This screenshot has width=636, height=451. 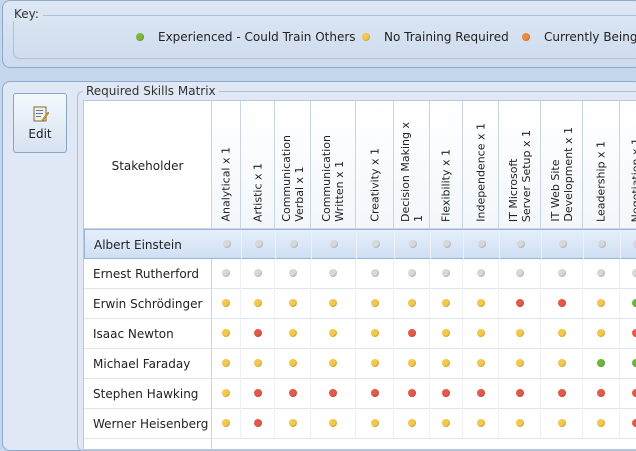 I want to click on skill-column-header: IT Web Site Development x 1, so click(x=562, y=165).